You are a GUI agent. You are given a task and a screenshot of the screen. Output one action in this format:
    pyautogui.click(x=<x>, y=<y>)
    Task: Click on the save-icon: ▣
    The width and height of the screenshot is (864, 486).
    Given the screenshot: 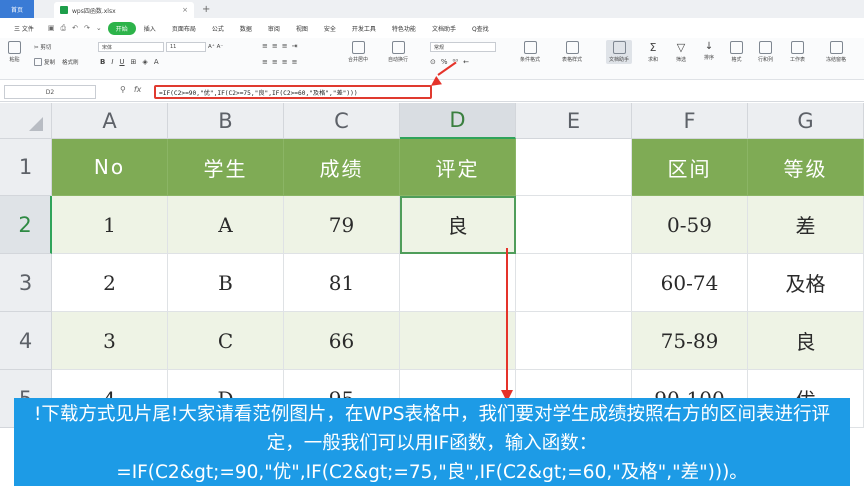 What is the action you would take?
    pyautogui.click(x=51, y=28)
    